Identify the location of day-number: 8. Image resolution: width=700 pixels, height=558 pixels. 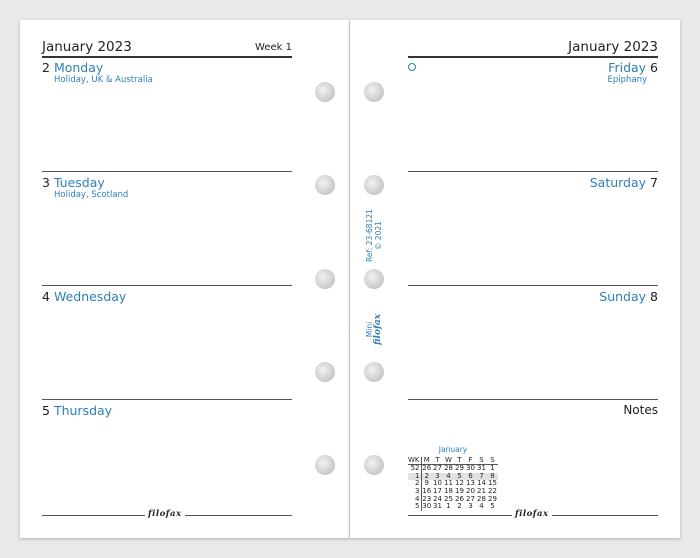
(654, 296).